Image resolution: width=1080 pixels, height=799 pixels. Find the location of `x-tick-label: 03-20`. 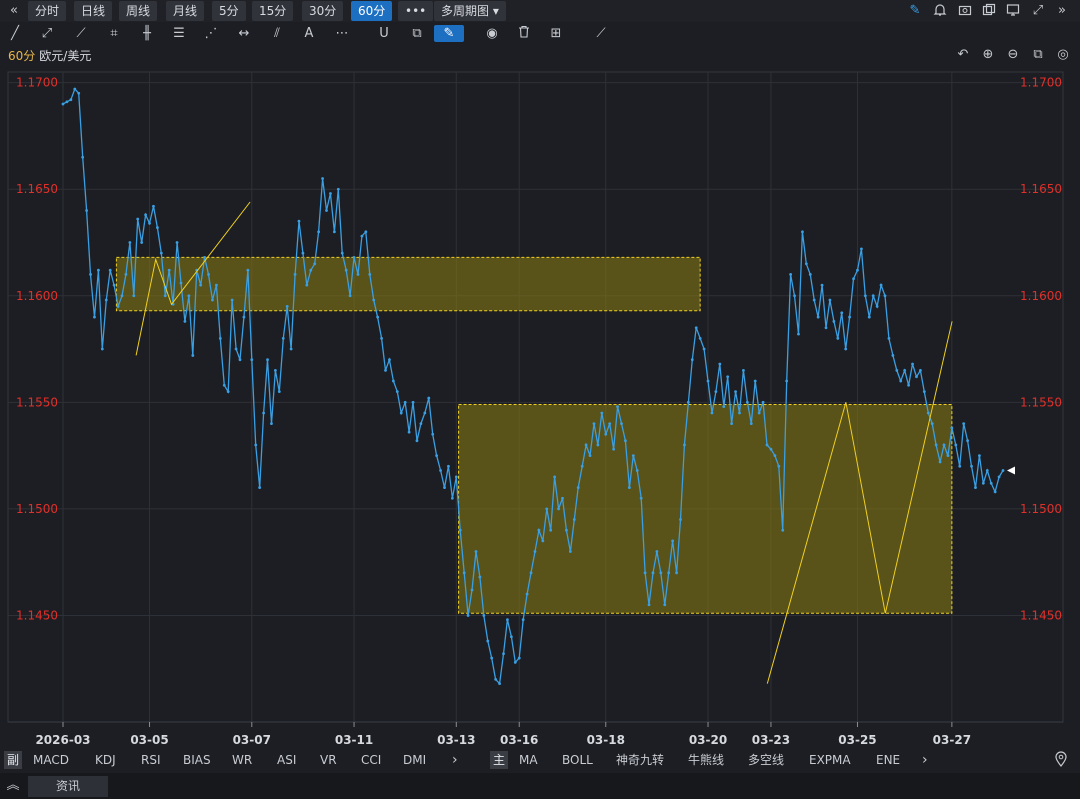

x-tick-label: 03-20 is located at coordinates (708, 739).